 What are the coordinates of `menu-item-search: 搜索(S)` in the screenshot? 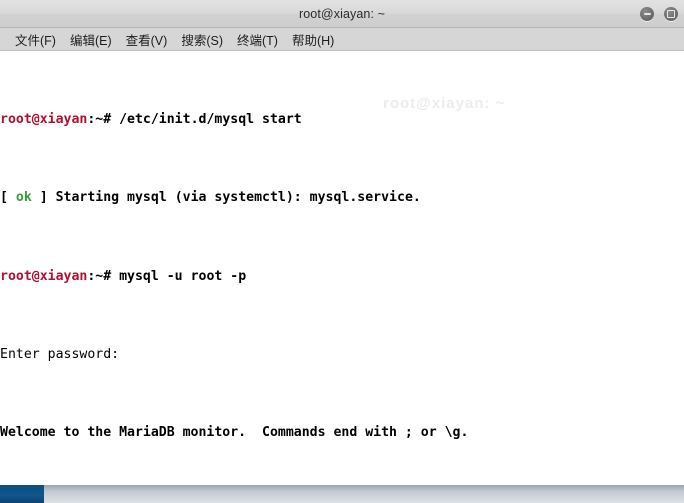 It's located at (202, 39).